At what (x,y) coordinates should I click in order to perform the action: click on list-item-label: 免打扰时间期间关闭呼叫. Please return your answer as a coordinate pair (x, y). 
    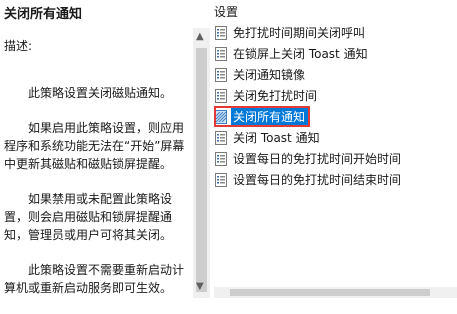
    Looking at the image, I should click on (299, 33).